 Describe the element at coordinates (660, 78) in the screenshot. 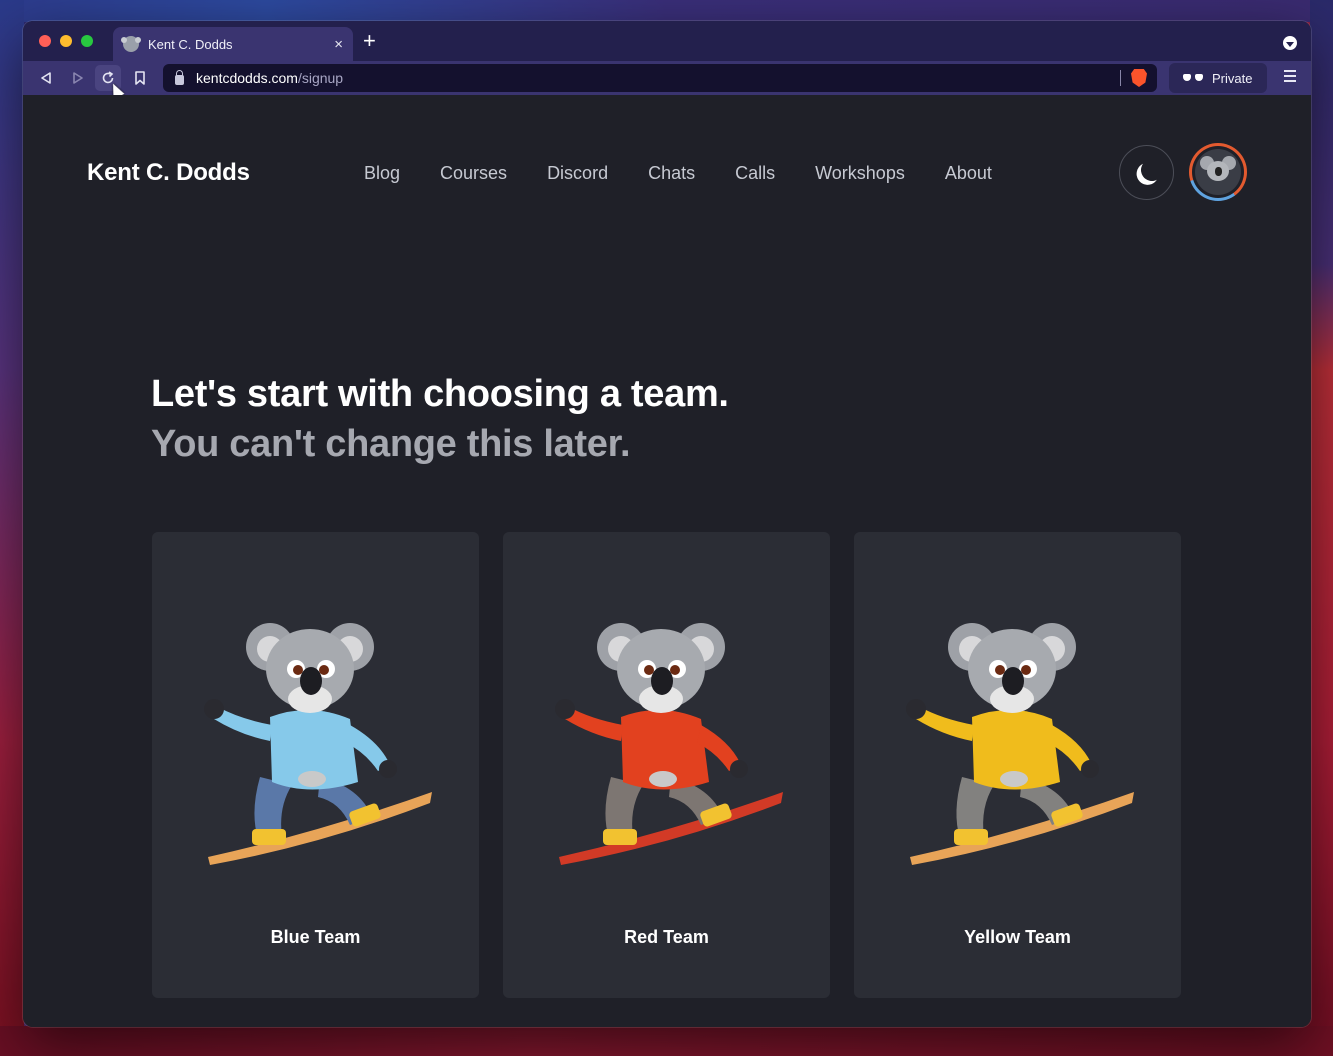

I see `address-bar: kentcdodds.com/signup` at that location.